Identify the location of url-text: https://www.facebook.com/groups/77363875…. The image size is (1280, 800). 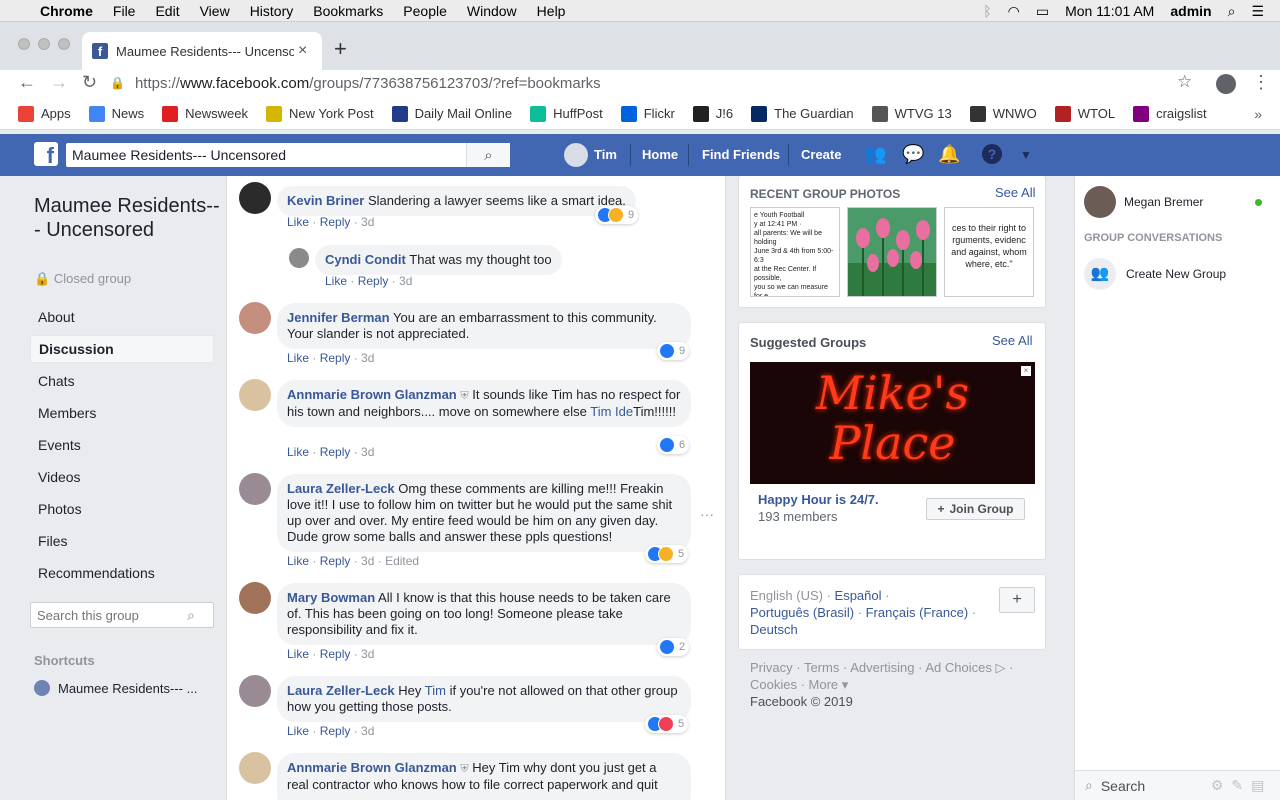
(368, 83).